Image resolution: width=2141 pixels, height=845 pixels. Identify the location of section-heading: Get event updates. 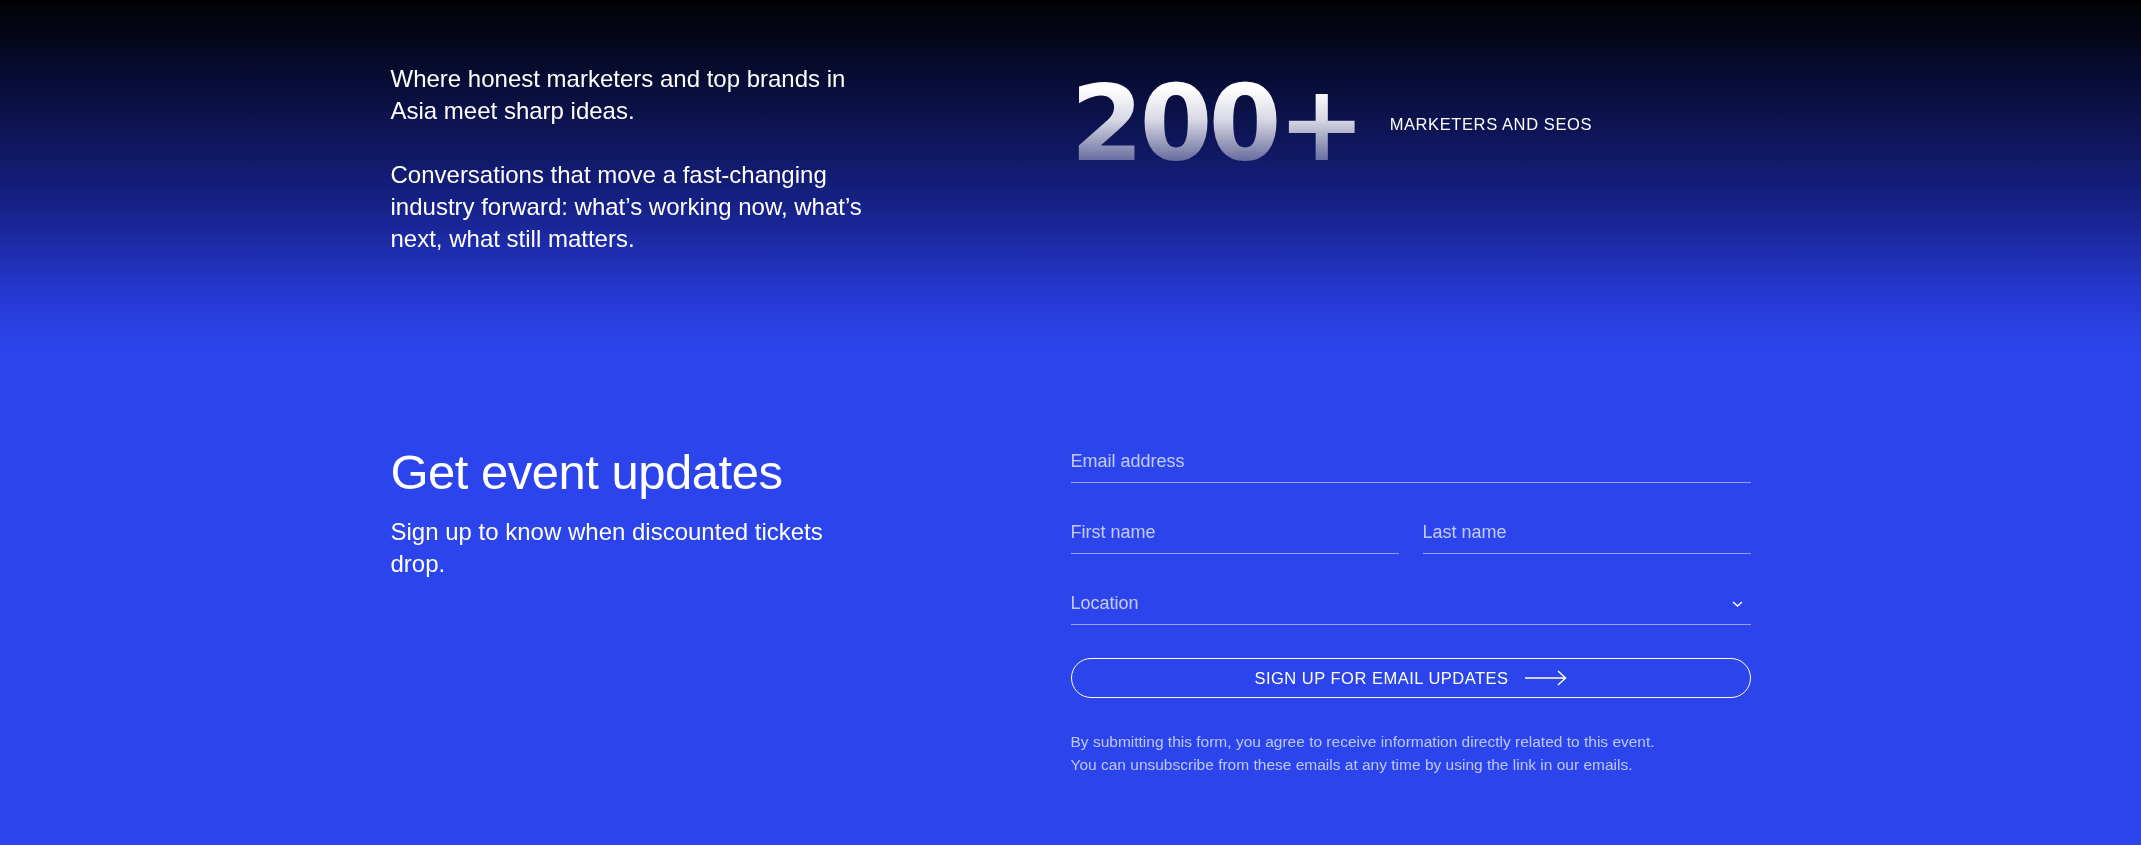
(587, 472).